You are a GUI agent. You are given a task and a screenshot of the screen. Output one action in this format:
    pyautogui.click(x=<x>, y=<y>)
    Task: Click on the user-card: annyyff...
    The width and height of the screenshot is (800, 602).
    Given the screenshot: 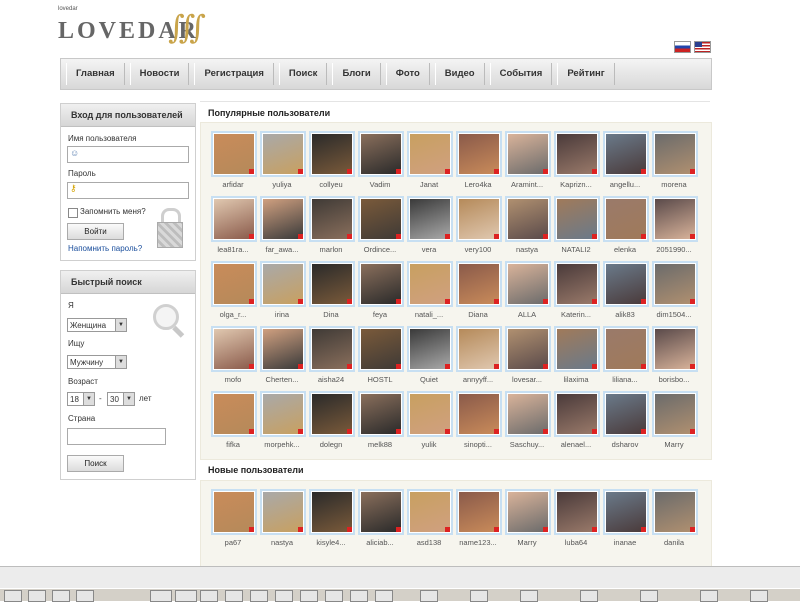 What is the action you would take?
    pyautogui.click(x=479, y=355)
    